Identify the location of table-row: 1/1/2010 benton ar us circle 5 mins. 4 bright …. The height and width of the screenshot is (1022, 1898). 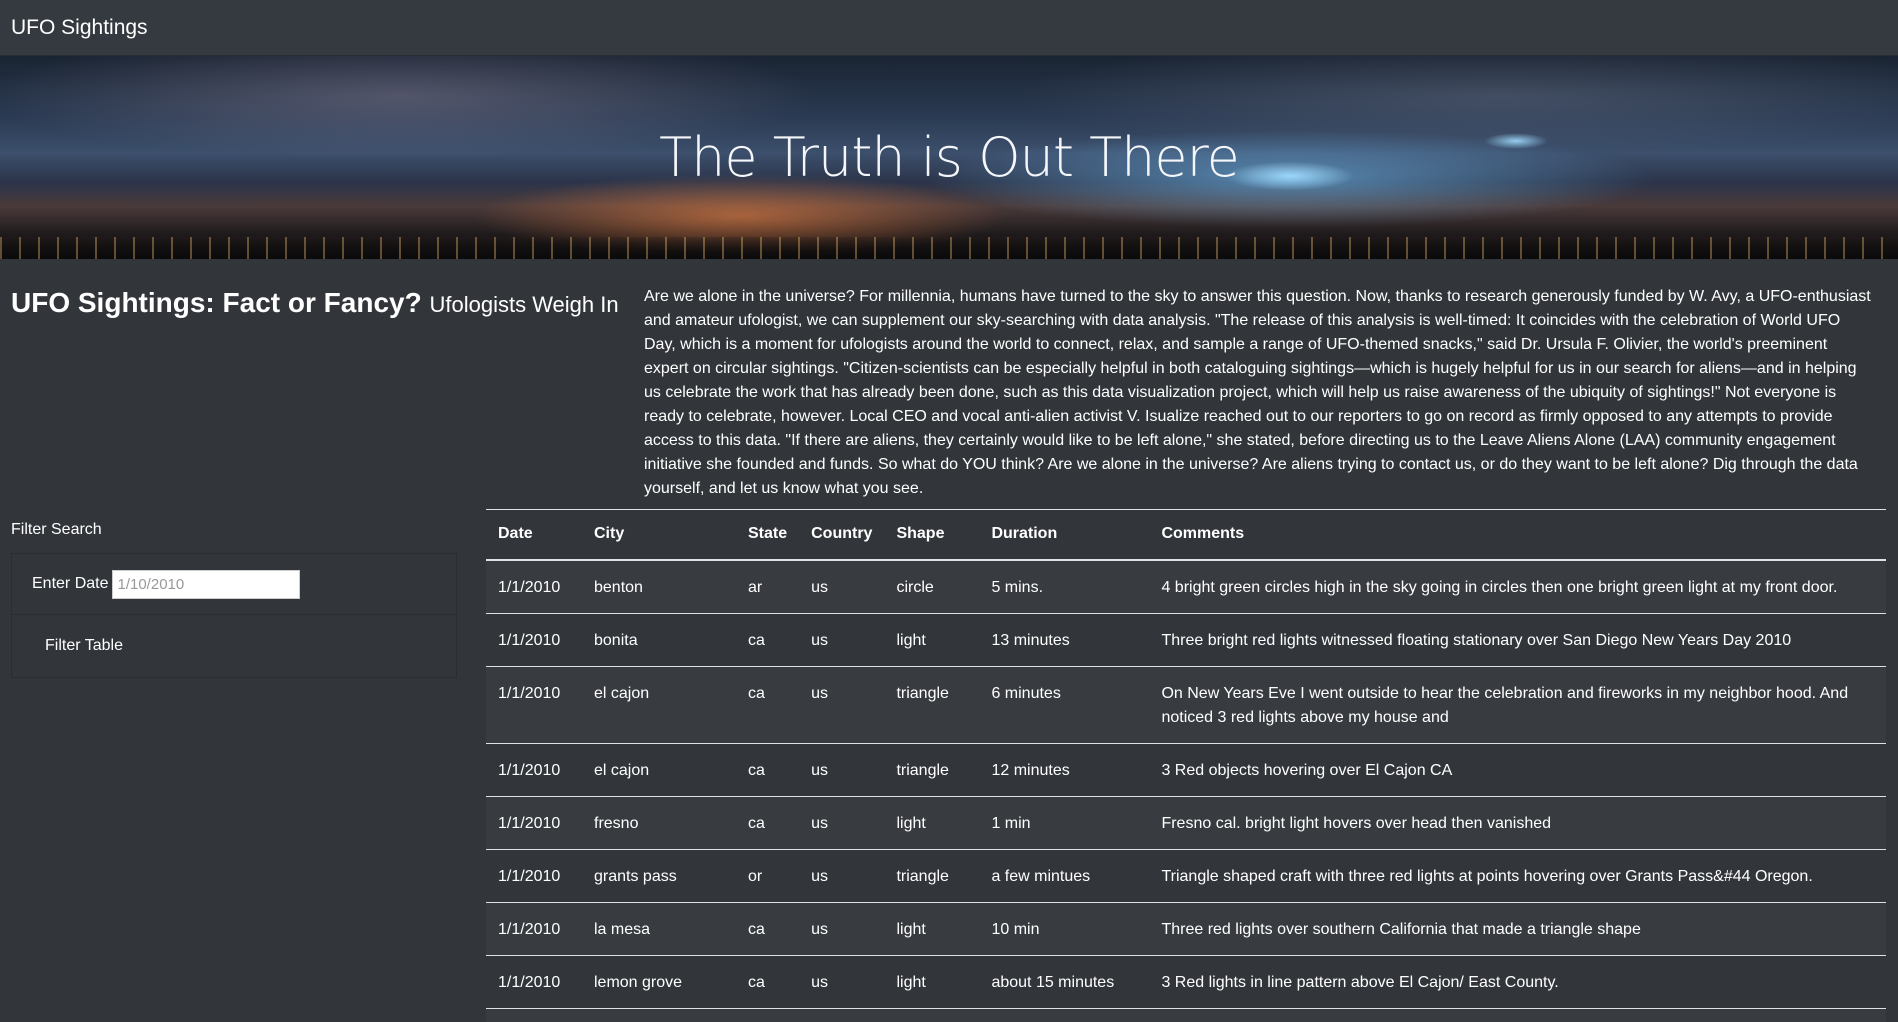
(1186, 586).